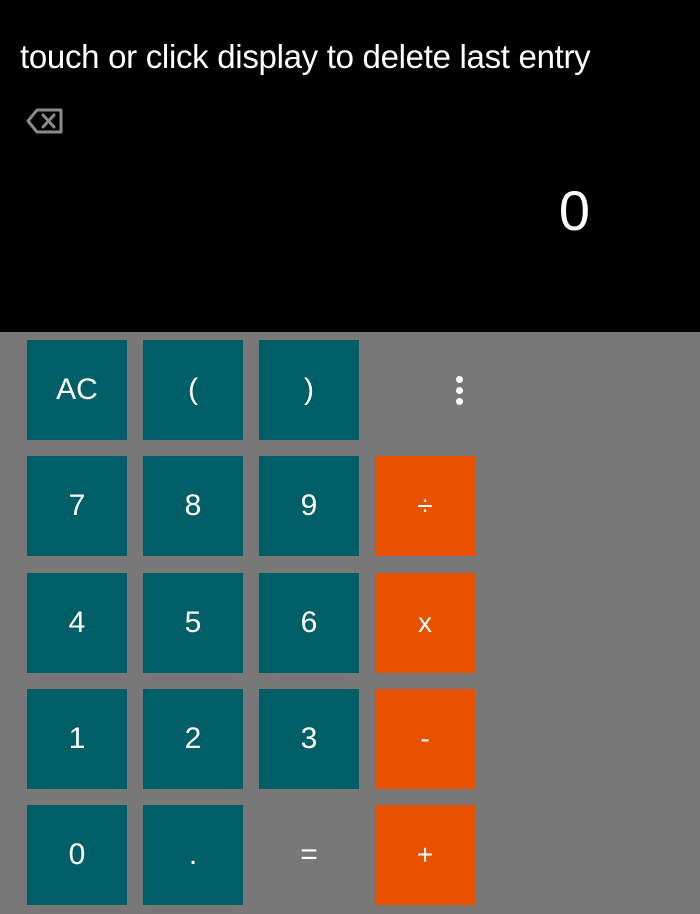 The height and width of the screenshot is (914, 700). What do you see at coordinates (193, 855) in the screenshot?
I see `decimal-button: .` at bounding box center [193, 855].